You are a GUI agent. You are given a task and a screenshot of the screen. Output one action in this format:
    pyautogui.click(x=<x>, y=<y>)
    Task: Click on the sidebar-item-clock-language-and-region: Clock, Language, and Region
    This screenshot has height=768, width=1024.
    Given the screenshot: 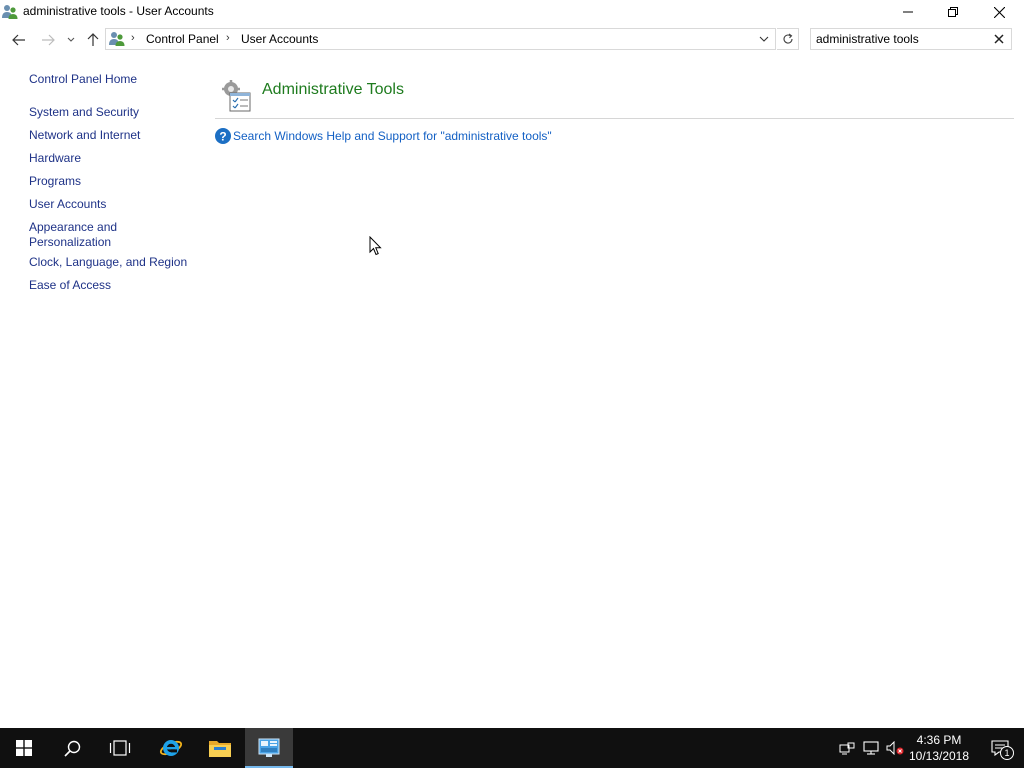 What is the action you would take?
    pyautogui.click(x=108, y=262)
    